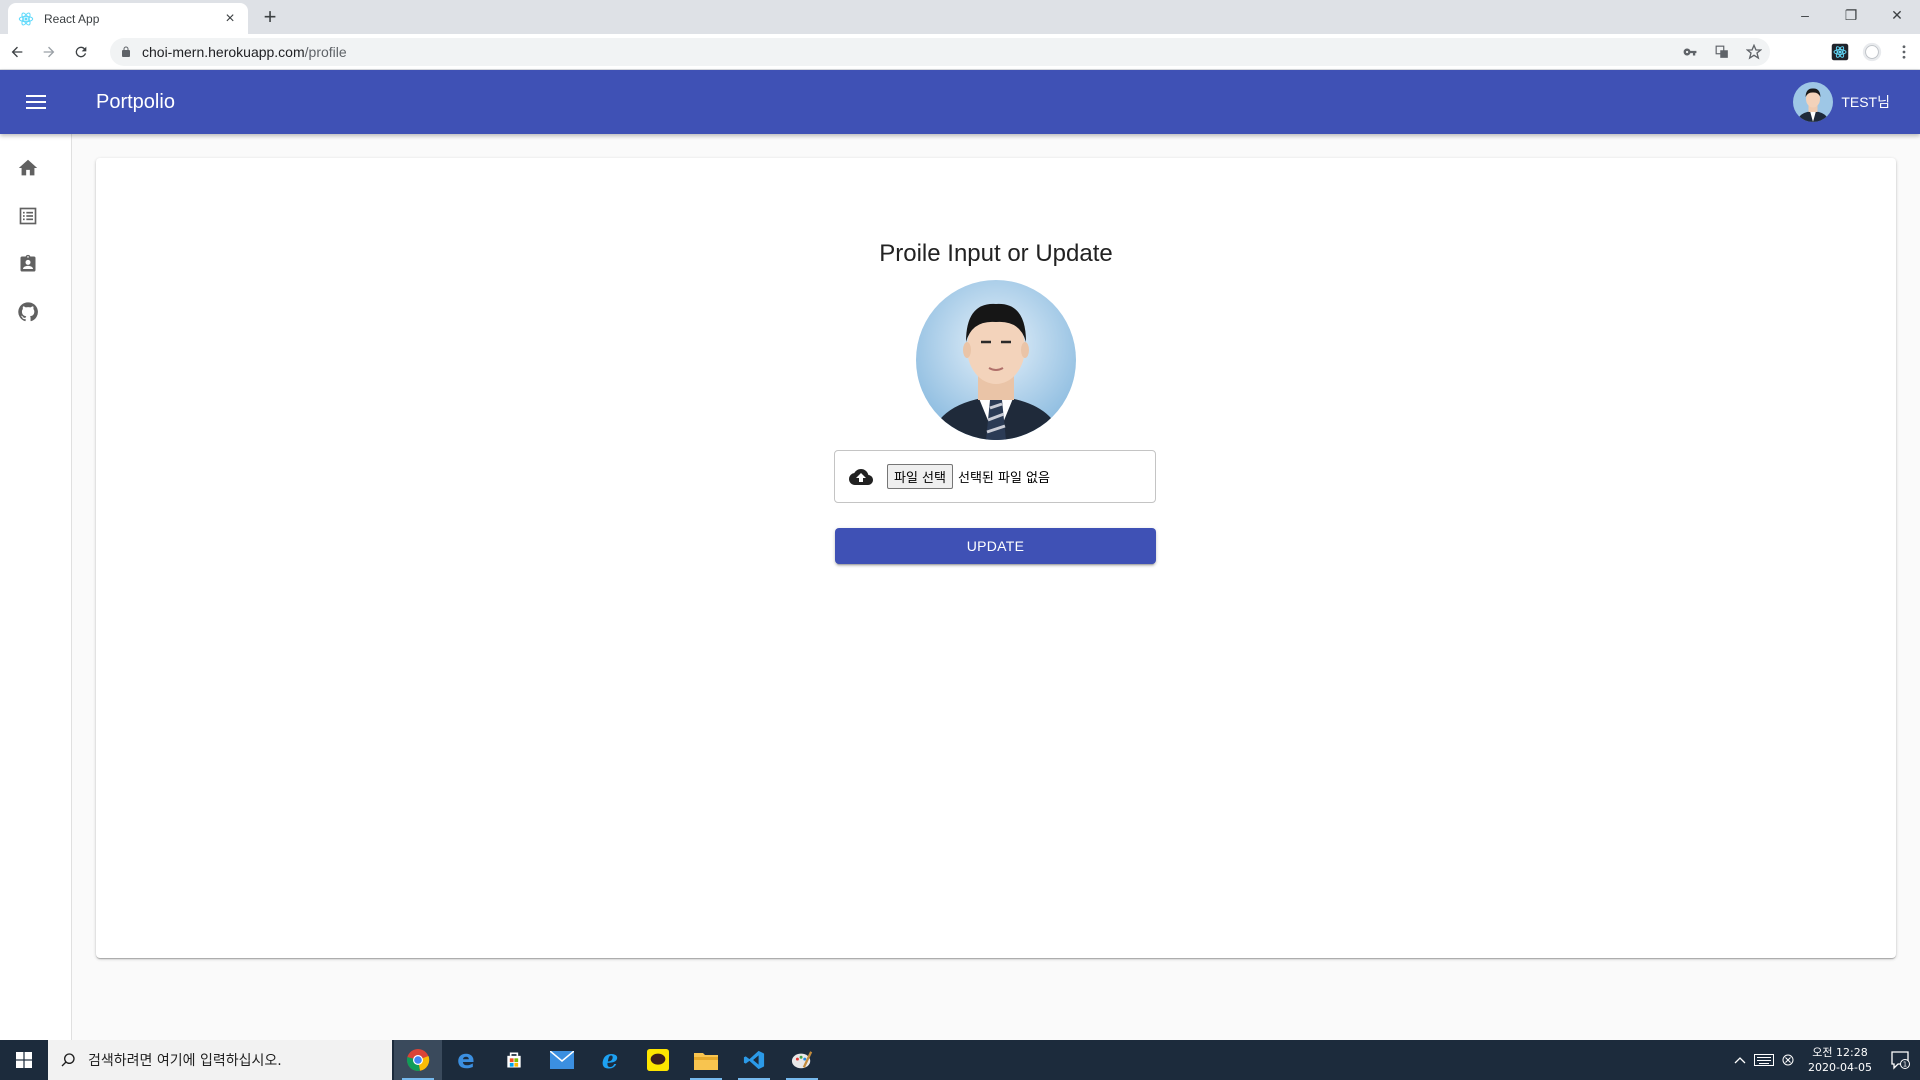  I want to click on browser-toolbar: choi-mern.herokuapp.com/profile, so click(960, 52).